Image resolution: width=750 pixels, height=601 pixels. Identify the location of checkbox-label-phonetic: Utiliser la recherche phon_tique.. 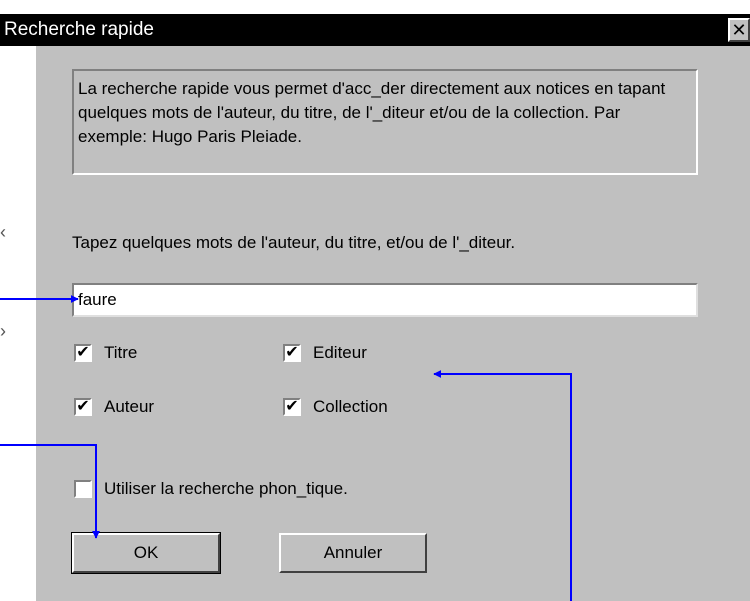
(226, 488).